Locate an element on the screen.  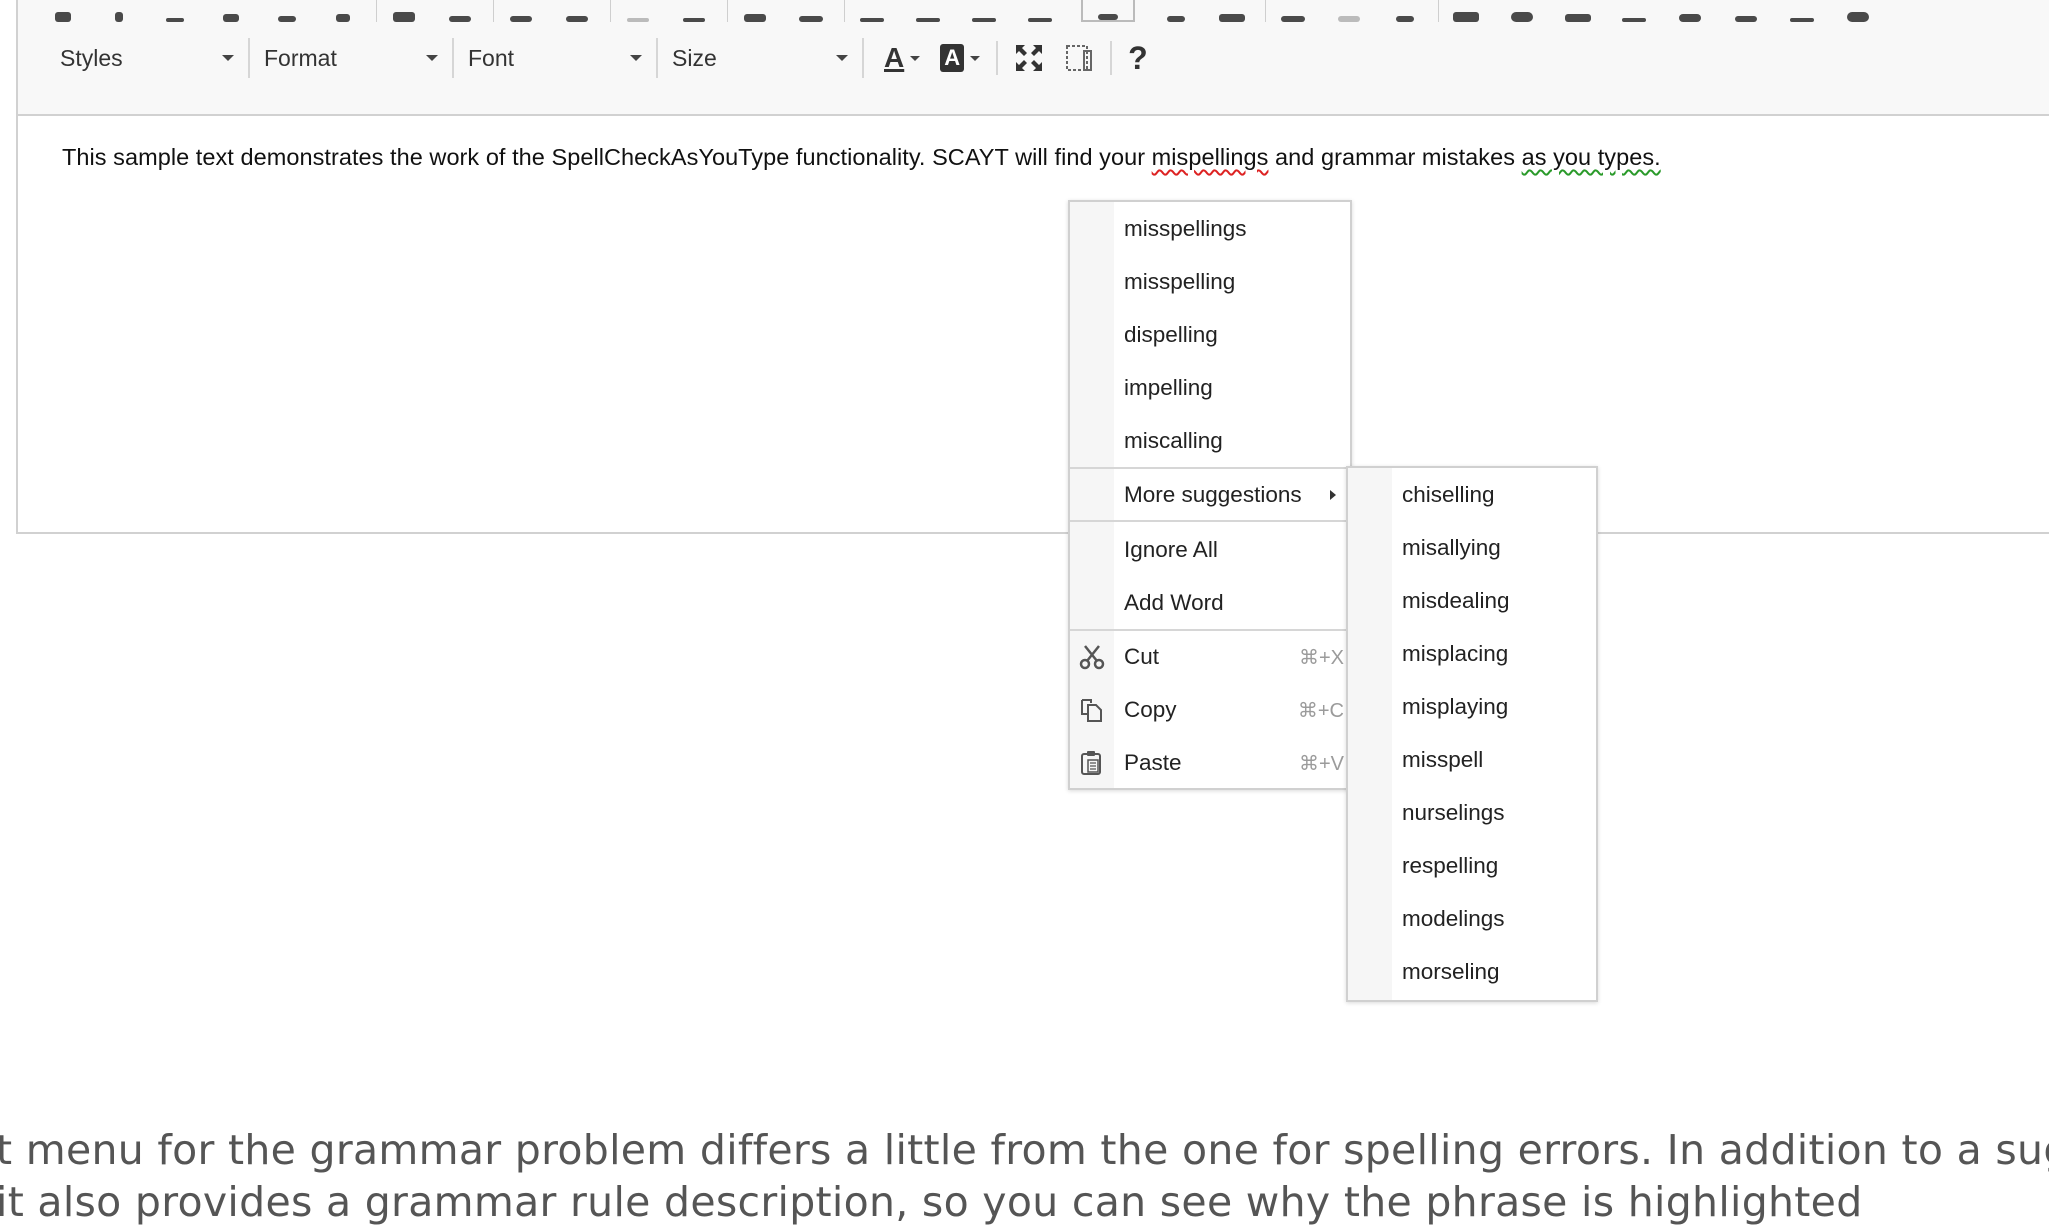
table-icon is located at coordinates (1578, 11).